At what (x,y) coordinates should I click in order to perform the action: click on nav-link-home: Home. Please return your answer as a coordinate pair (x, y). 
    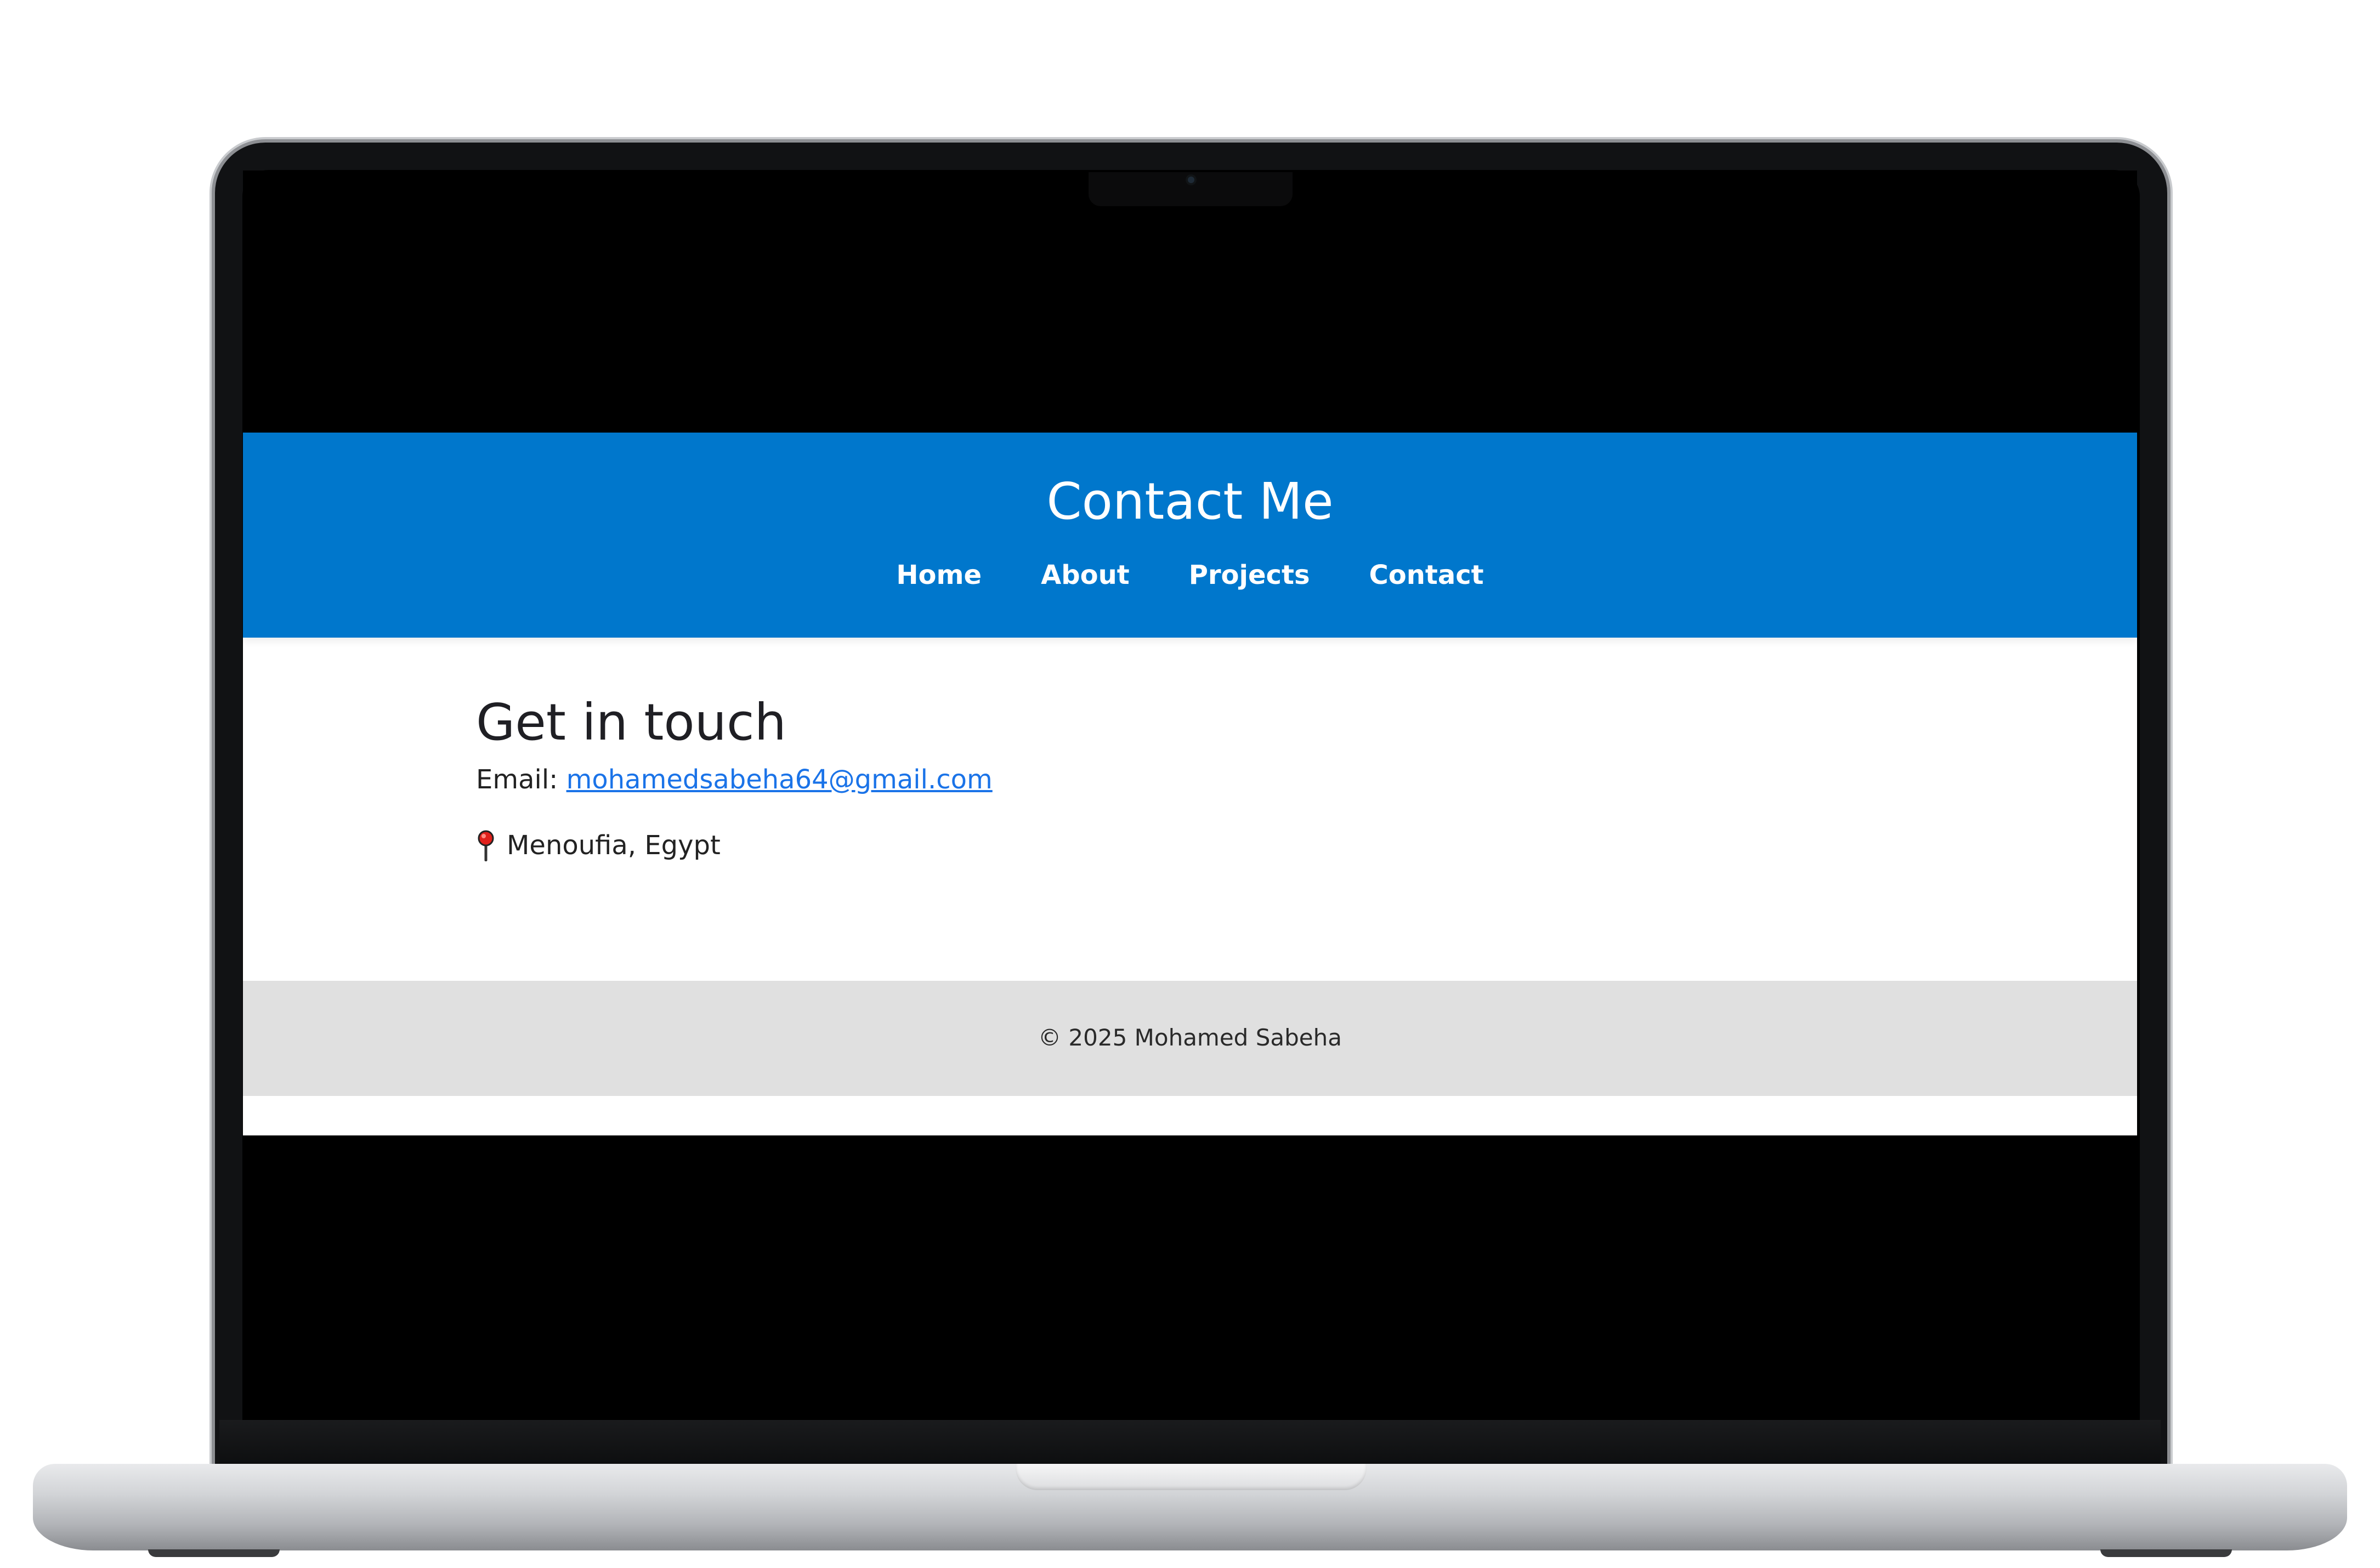
    Looking at the image, I should click on (939, 576).